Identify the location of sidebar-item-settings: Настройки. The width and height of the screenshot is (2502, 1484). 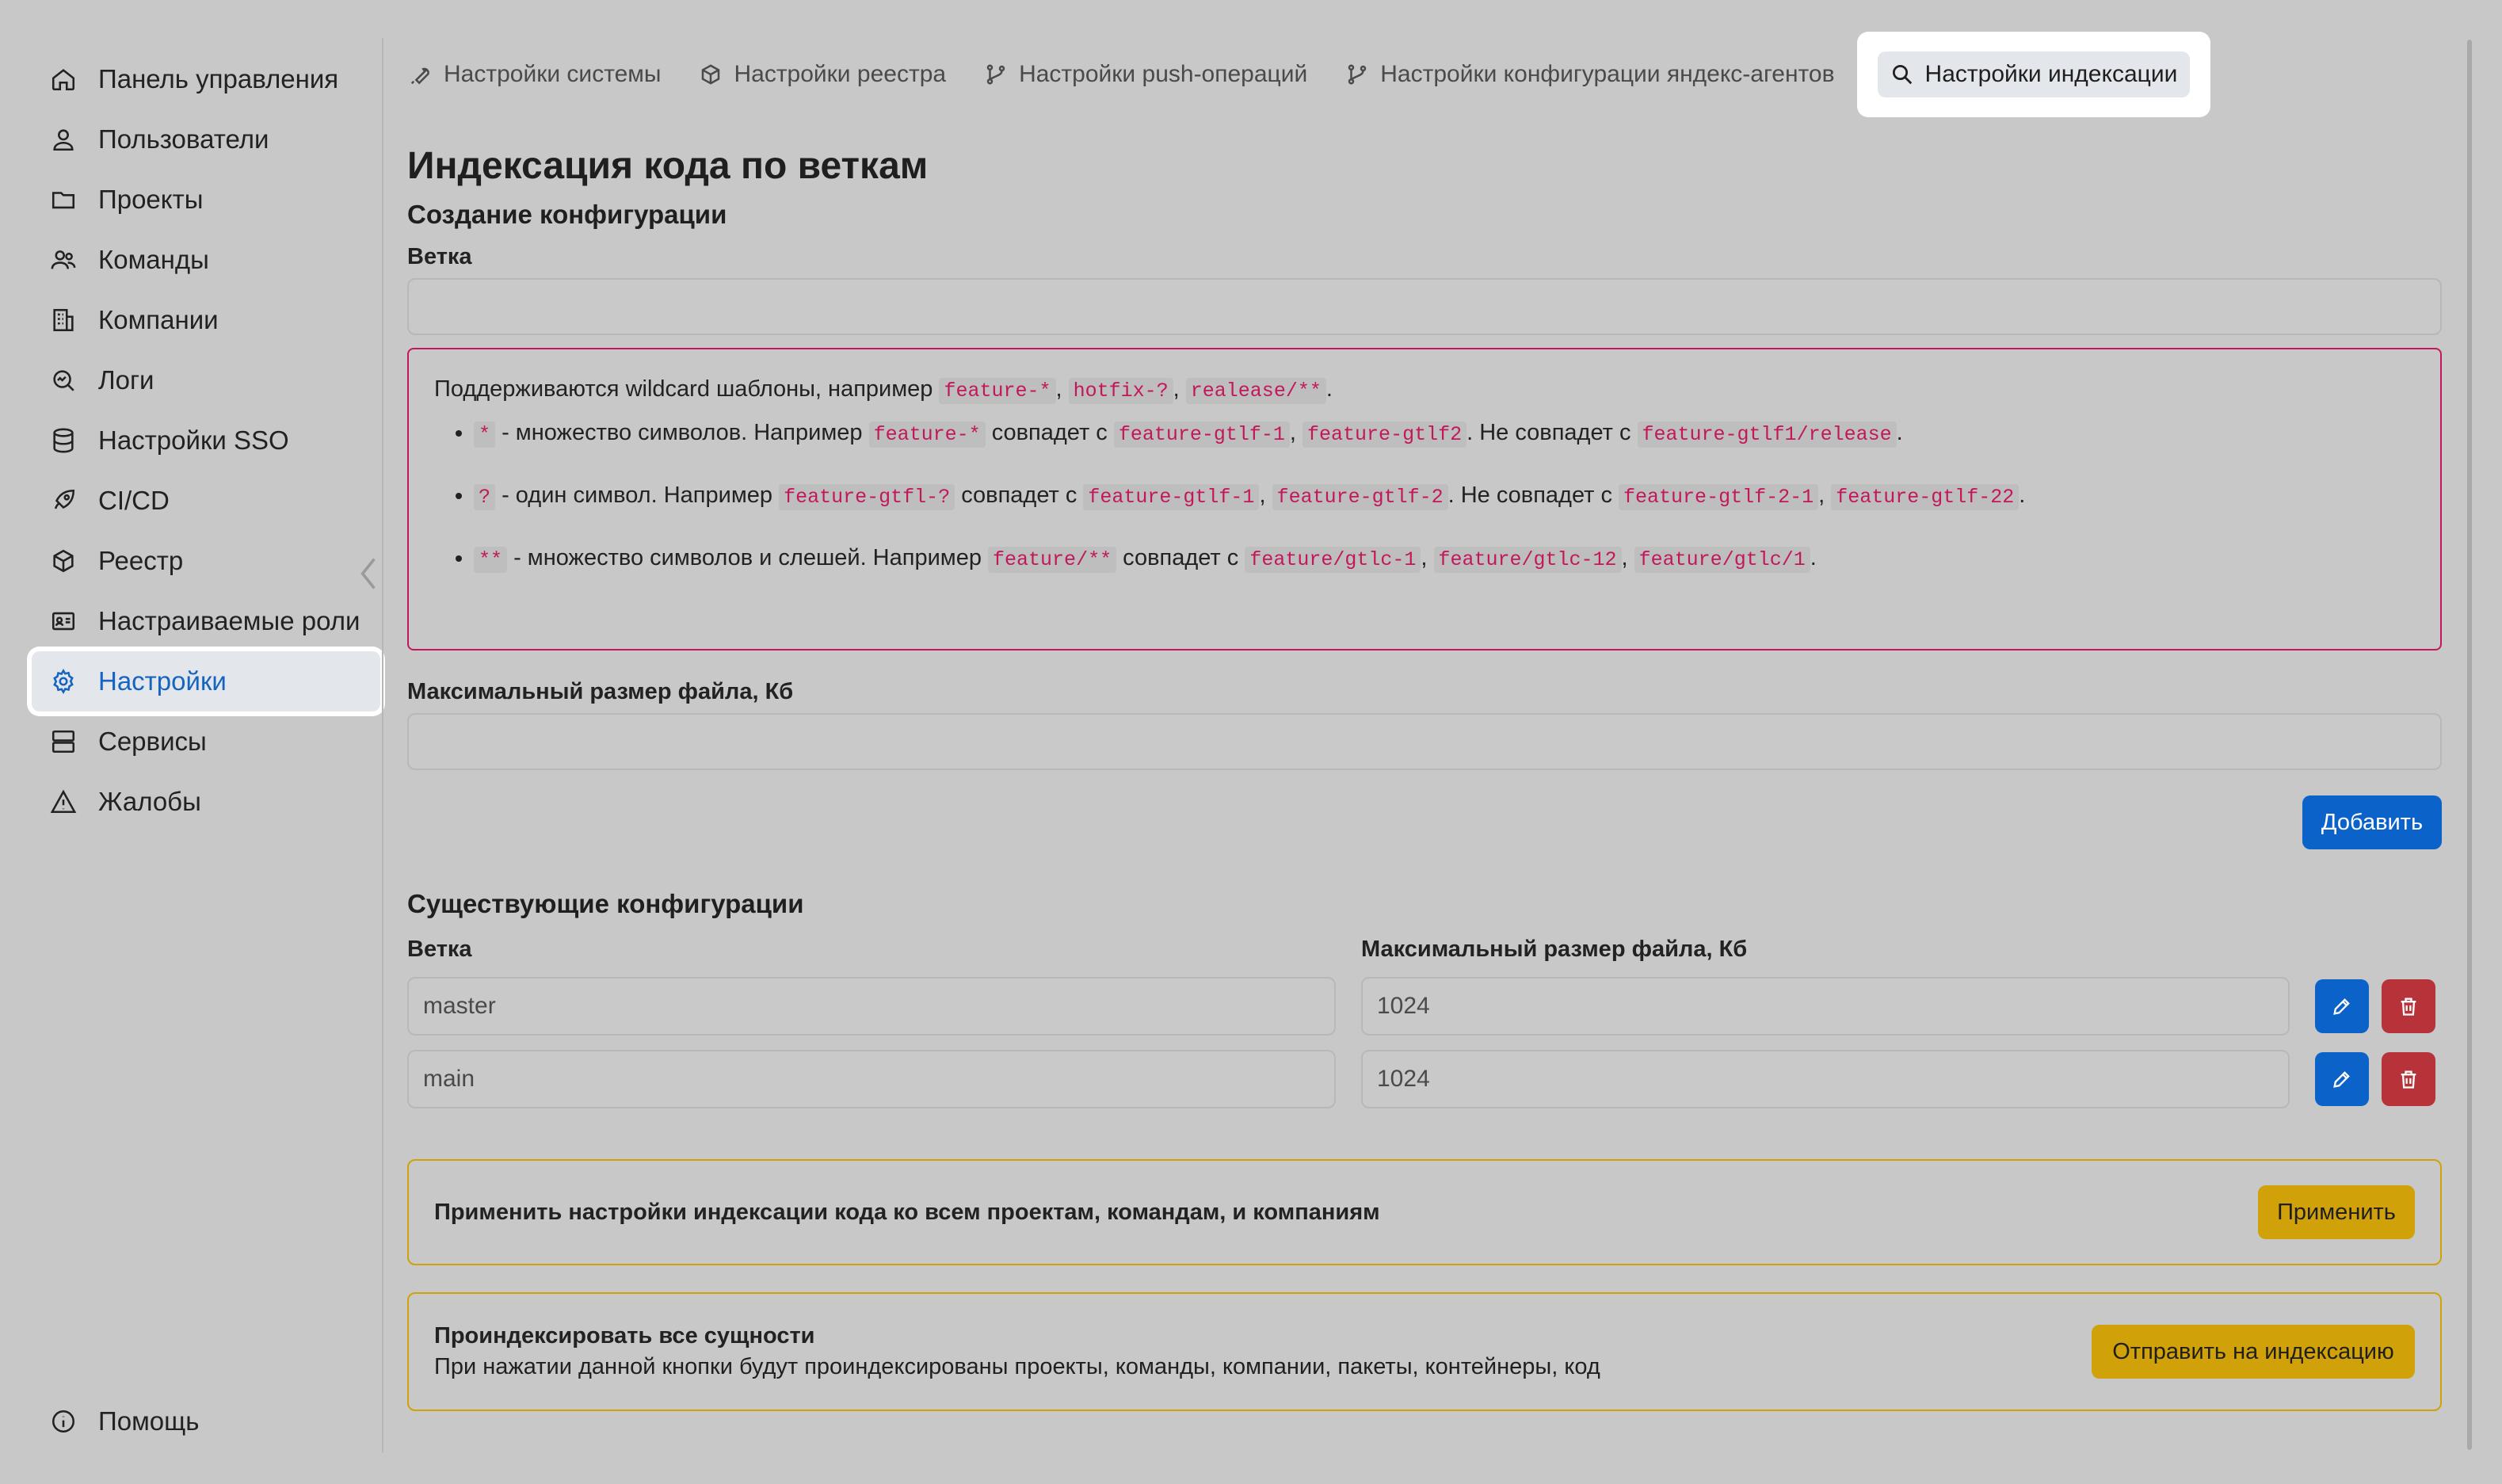
(206, 681).